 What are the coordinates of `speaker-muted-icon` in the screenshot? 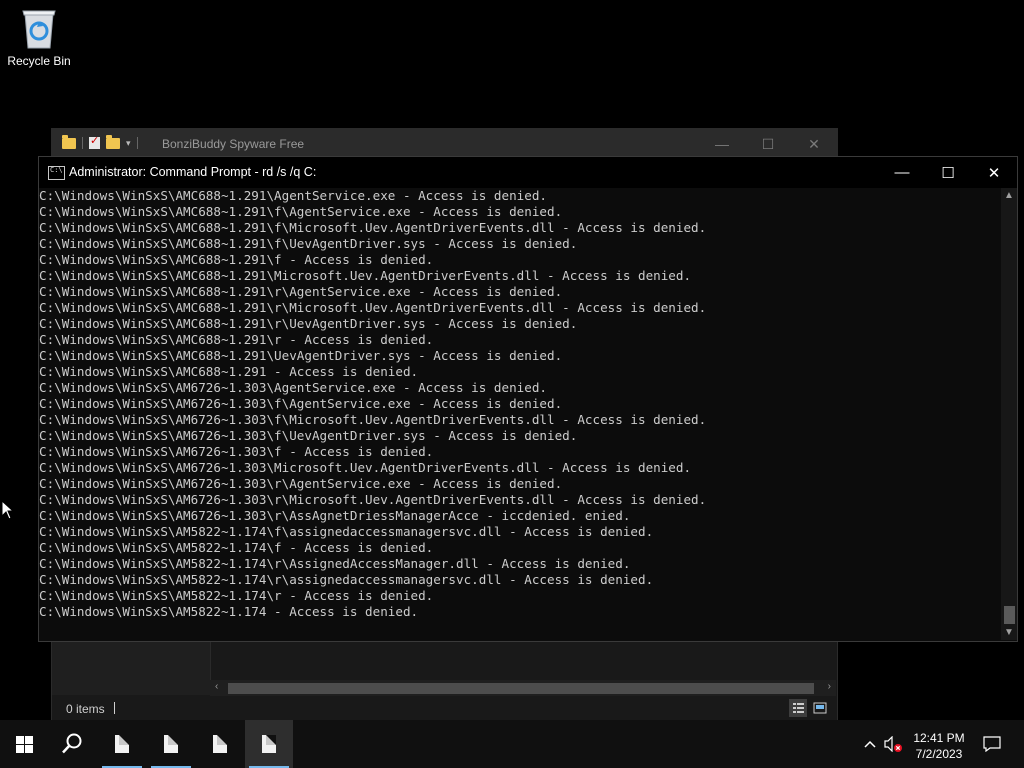 It's located at (893, 744).